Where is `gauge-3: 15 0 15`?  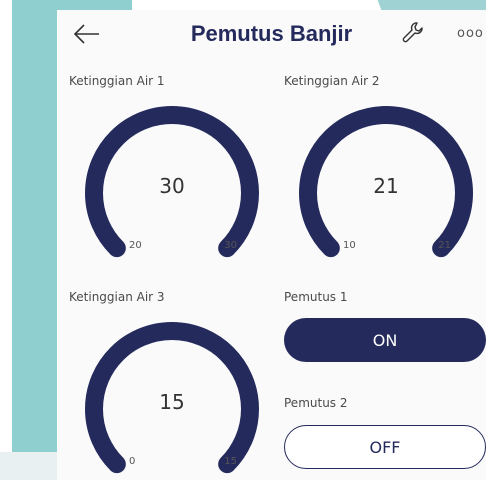 gauge-3: 15 0 15 is located at coordinates (172, 397).